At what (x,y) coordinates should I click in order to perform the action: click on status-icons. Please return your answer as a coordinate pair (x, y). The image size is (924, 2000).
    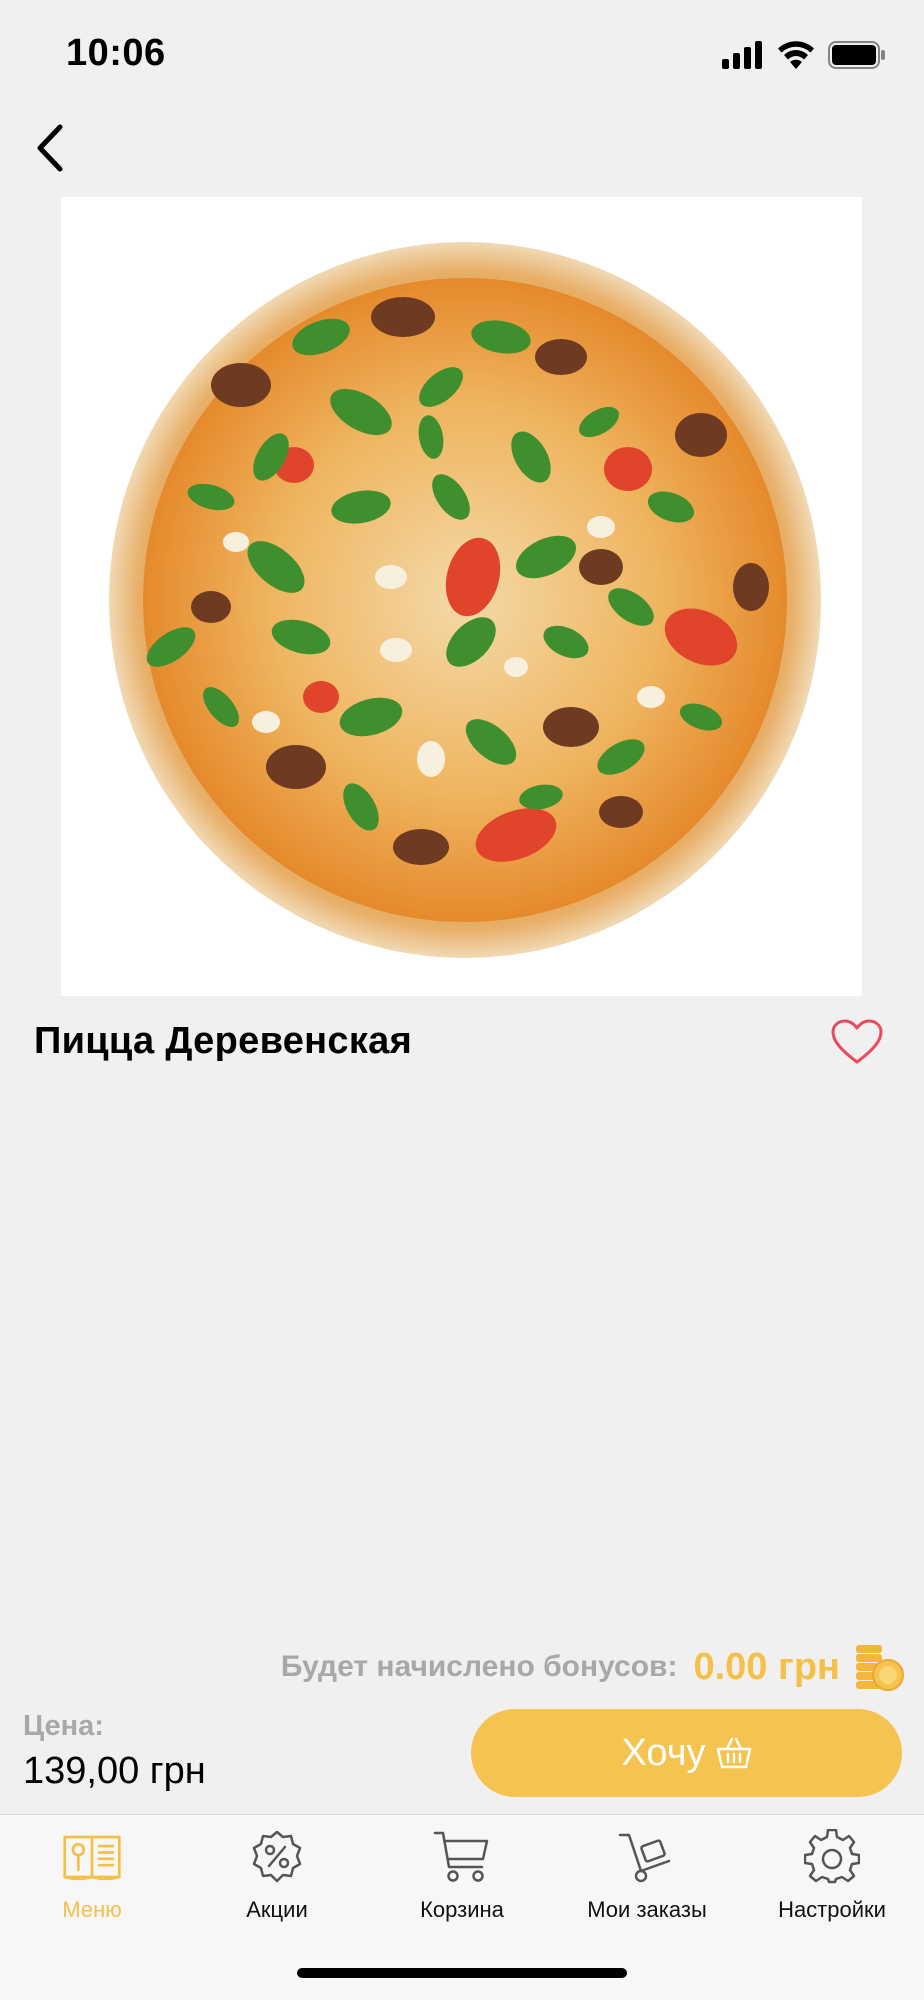
    Looking at the image, I should click on (804, 55).